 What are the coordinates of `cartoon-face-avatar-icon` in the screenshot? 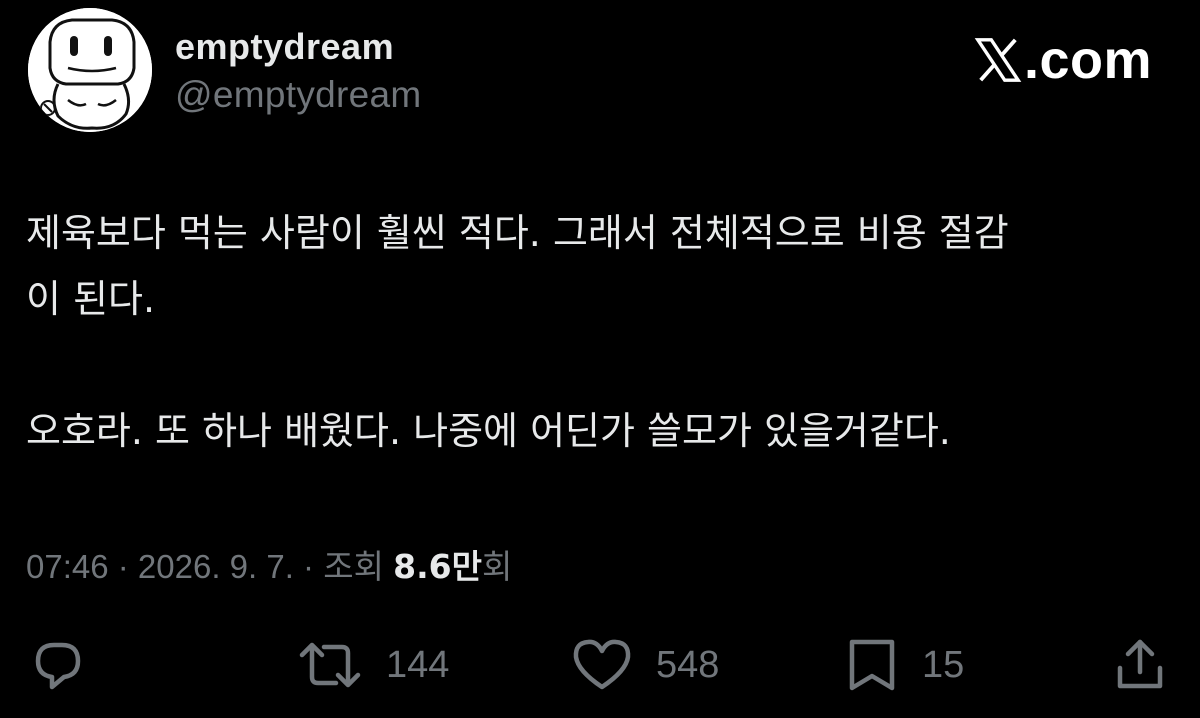 It's located at (90, 70).